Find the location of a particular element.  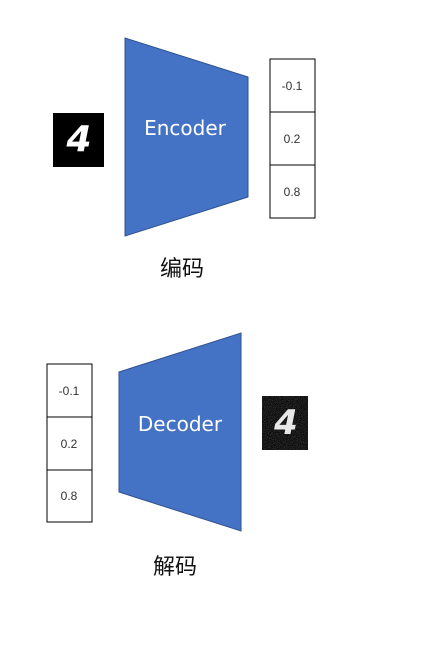

encoder-latent-vector: -0.1 0.2 0.8 is located at coordinates (292, 138).